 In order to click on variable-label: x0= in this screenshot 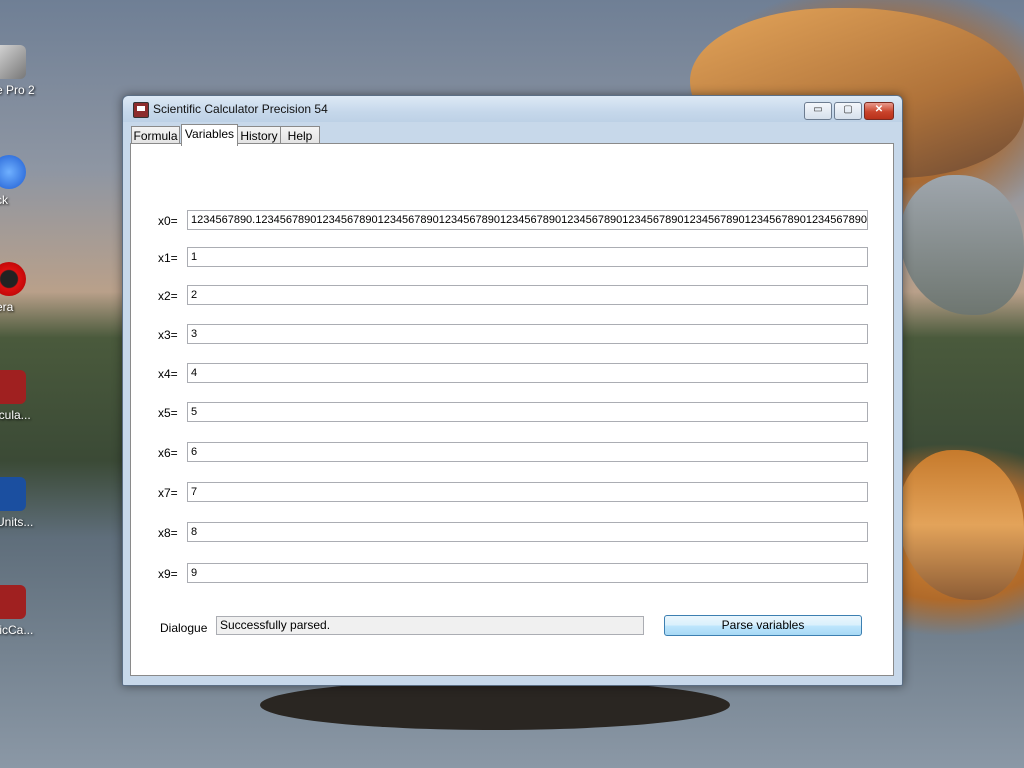, I will do `click(168, 221)`.